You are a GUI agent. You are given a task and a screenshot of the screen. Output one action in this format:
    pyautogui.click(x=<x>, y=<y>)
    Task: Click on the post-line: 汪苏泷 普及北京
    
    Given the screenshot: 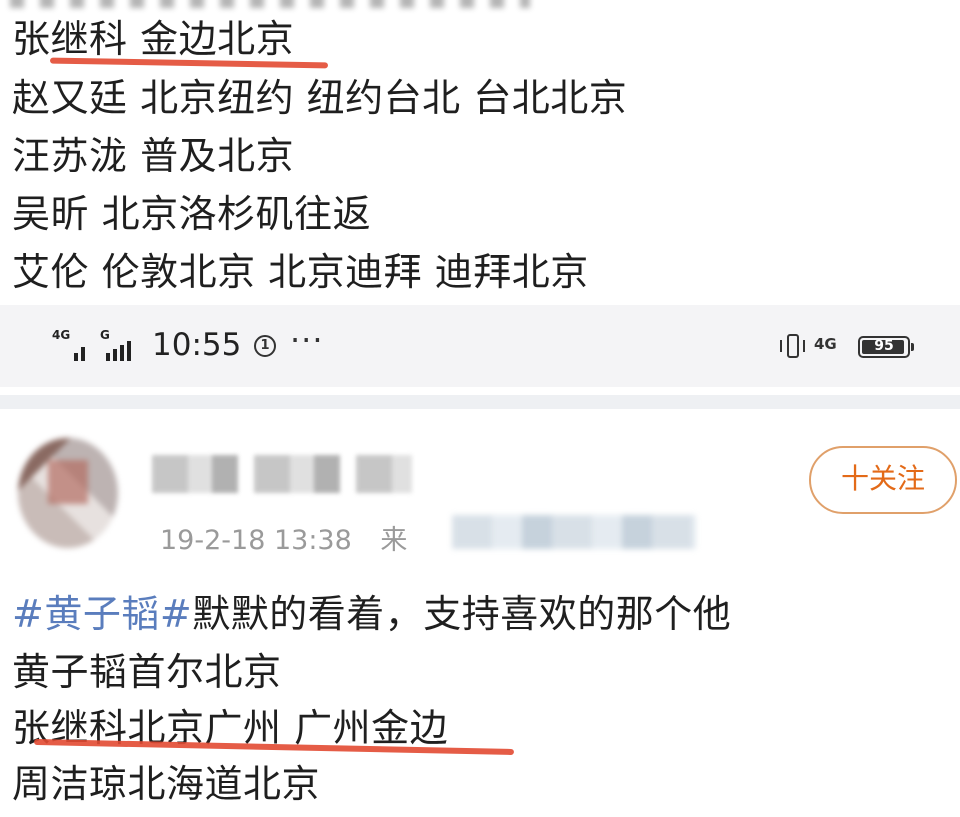 What is the action you would take?
    pyautogui.click(x=153, y=156)
    